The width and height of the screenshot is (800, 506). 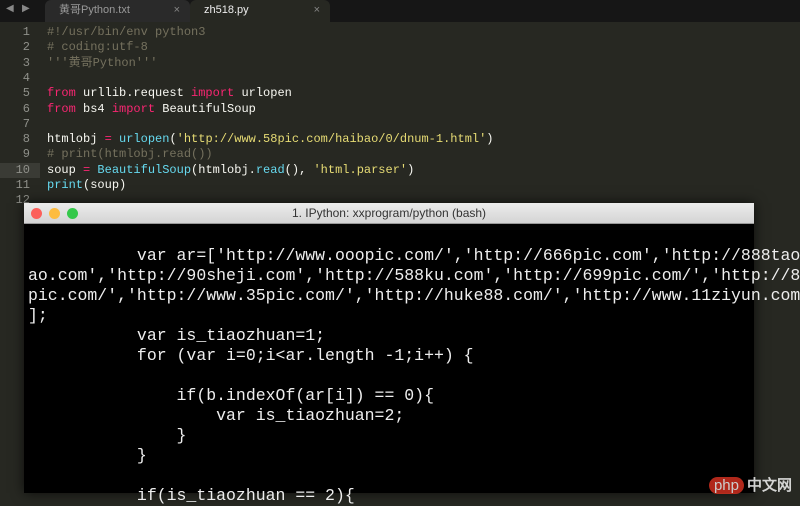 I want to click on code-line: from urllib.request import urlopen, so click(x=169, y=93).